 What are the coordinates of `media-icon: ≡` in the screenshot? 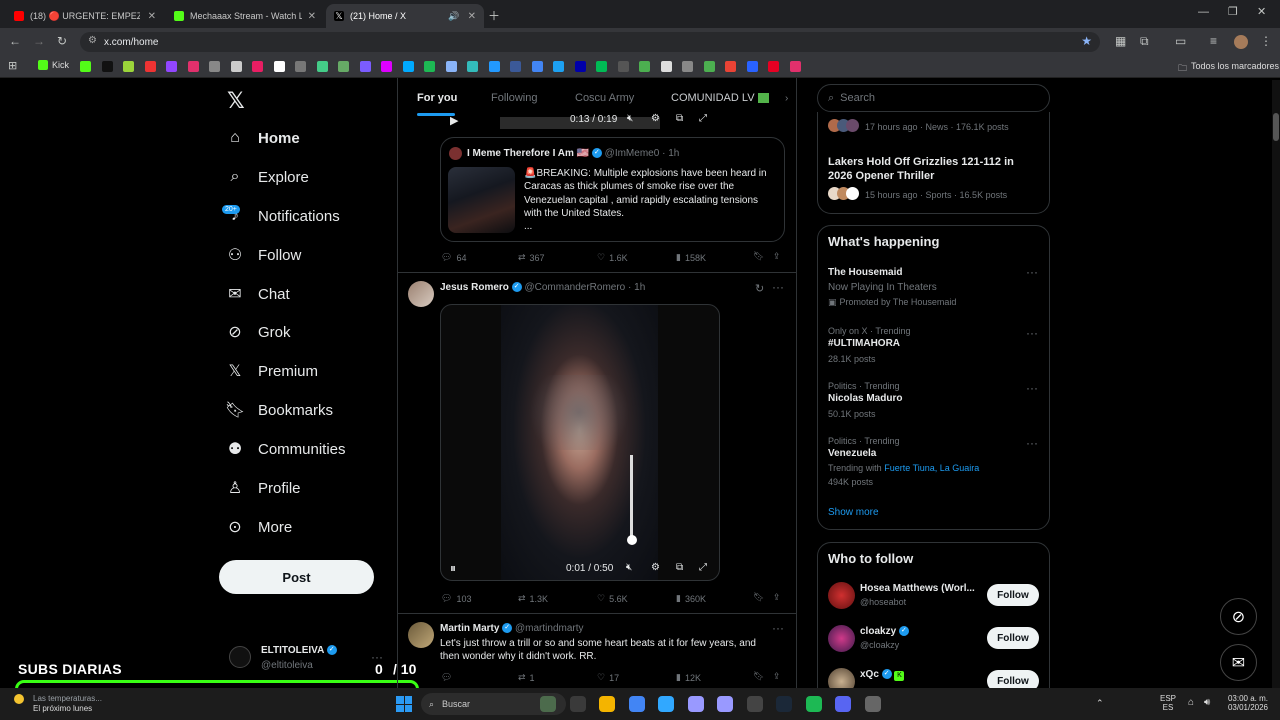 It's located at (1213, 41).